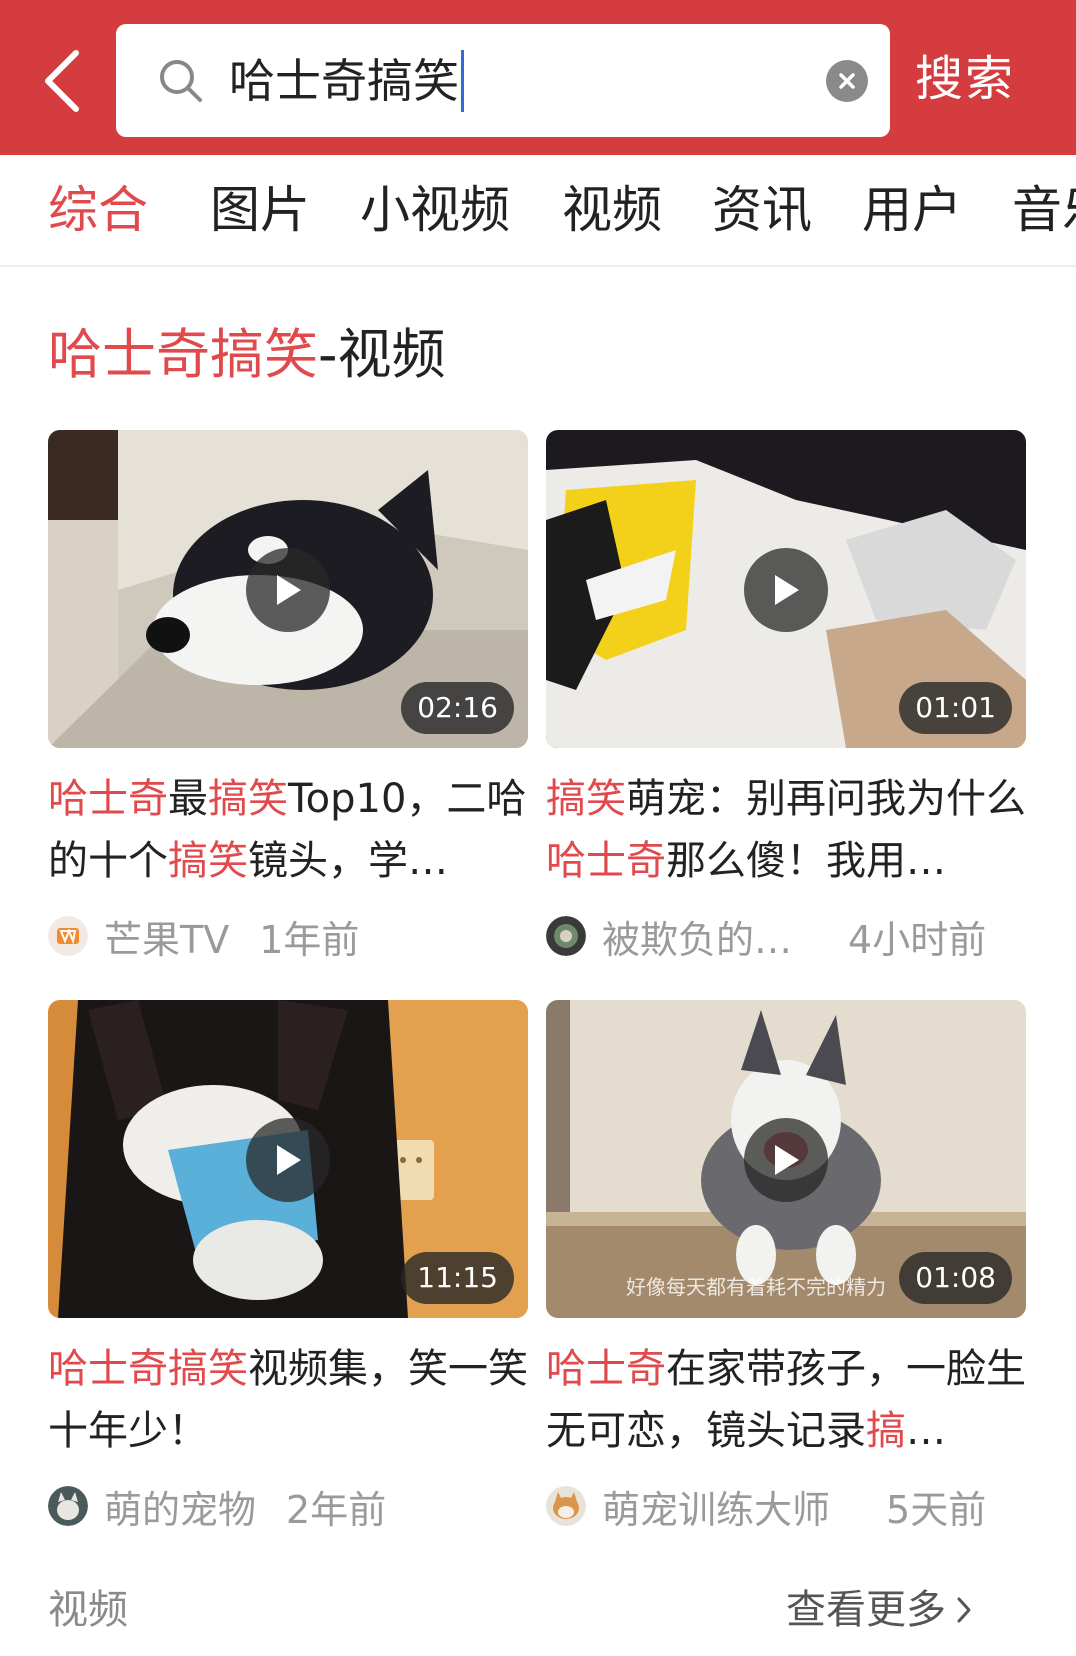 The width and height of the screenshot is (1076, 1656). What do you see at coordinates (166, 936) in the screenshot?
I see `author-name: 芒果TV` at bounding box center [166, 936].